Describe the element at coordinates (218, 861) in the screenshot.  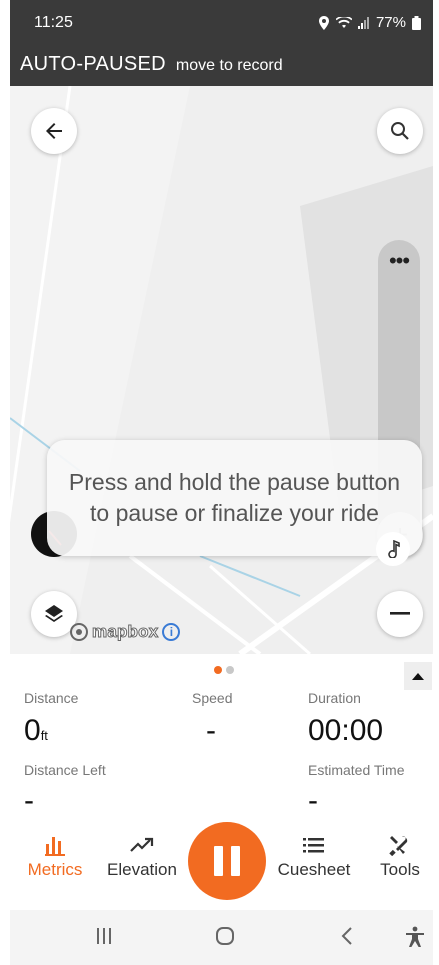
I see `pause-icon-bar-left` at that location.